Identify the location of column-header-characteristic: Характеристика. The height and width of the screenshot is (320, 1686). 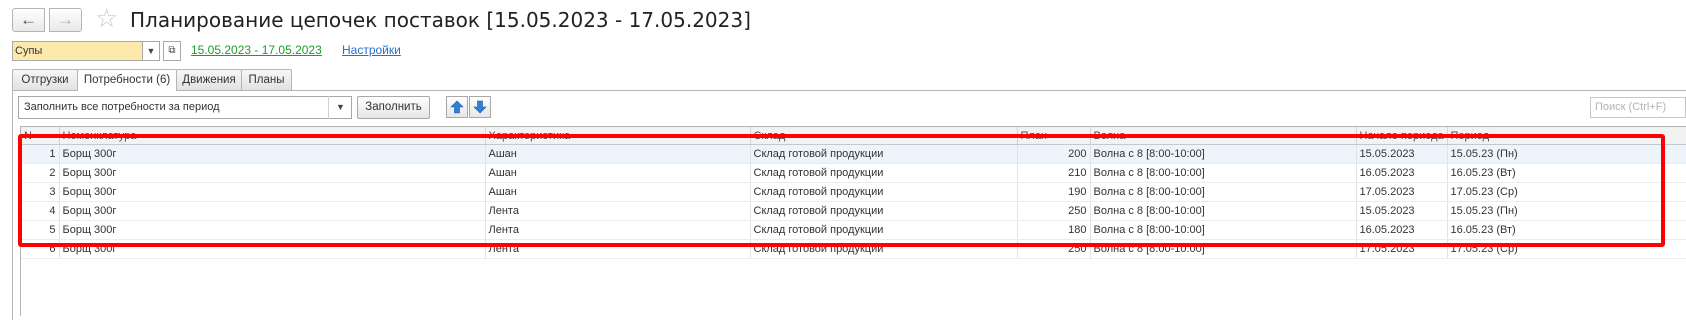
(618, 136).